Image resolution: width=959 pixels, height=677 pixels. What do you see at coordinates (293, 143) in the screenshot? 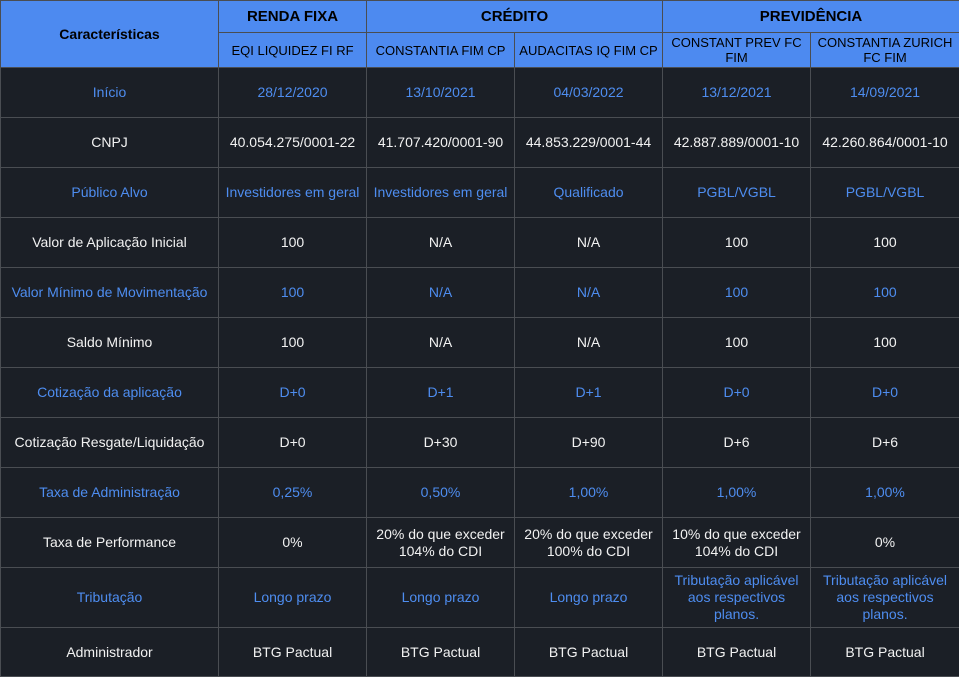
I see `table-cell: 40.054.275/0001-22` at bounding box center [293, 143].